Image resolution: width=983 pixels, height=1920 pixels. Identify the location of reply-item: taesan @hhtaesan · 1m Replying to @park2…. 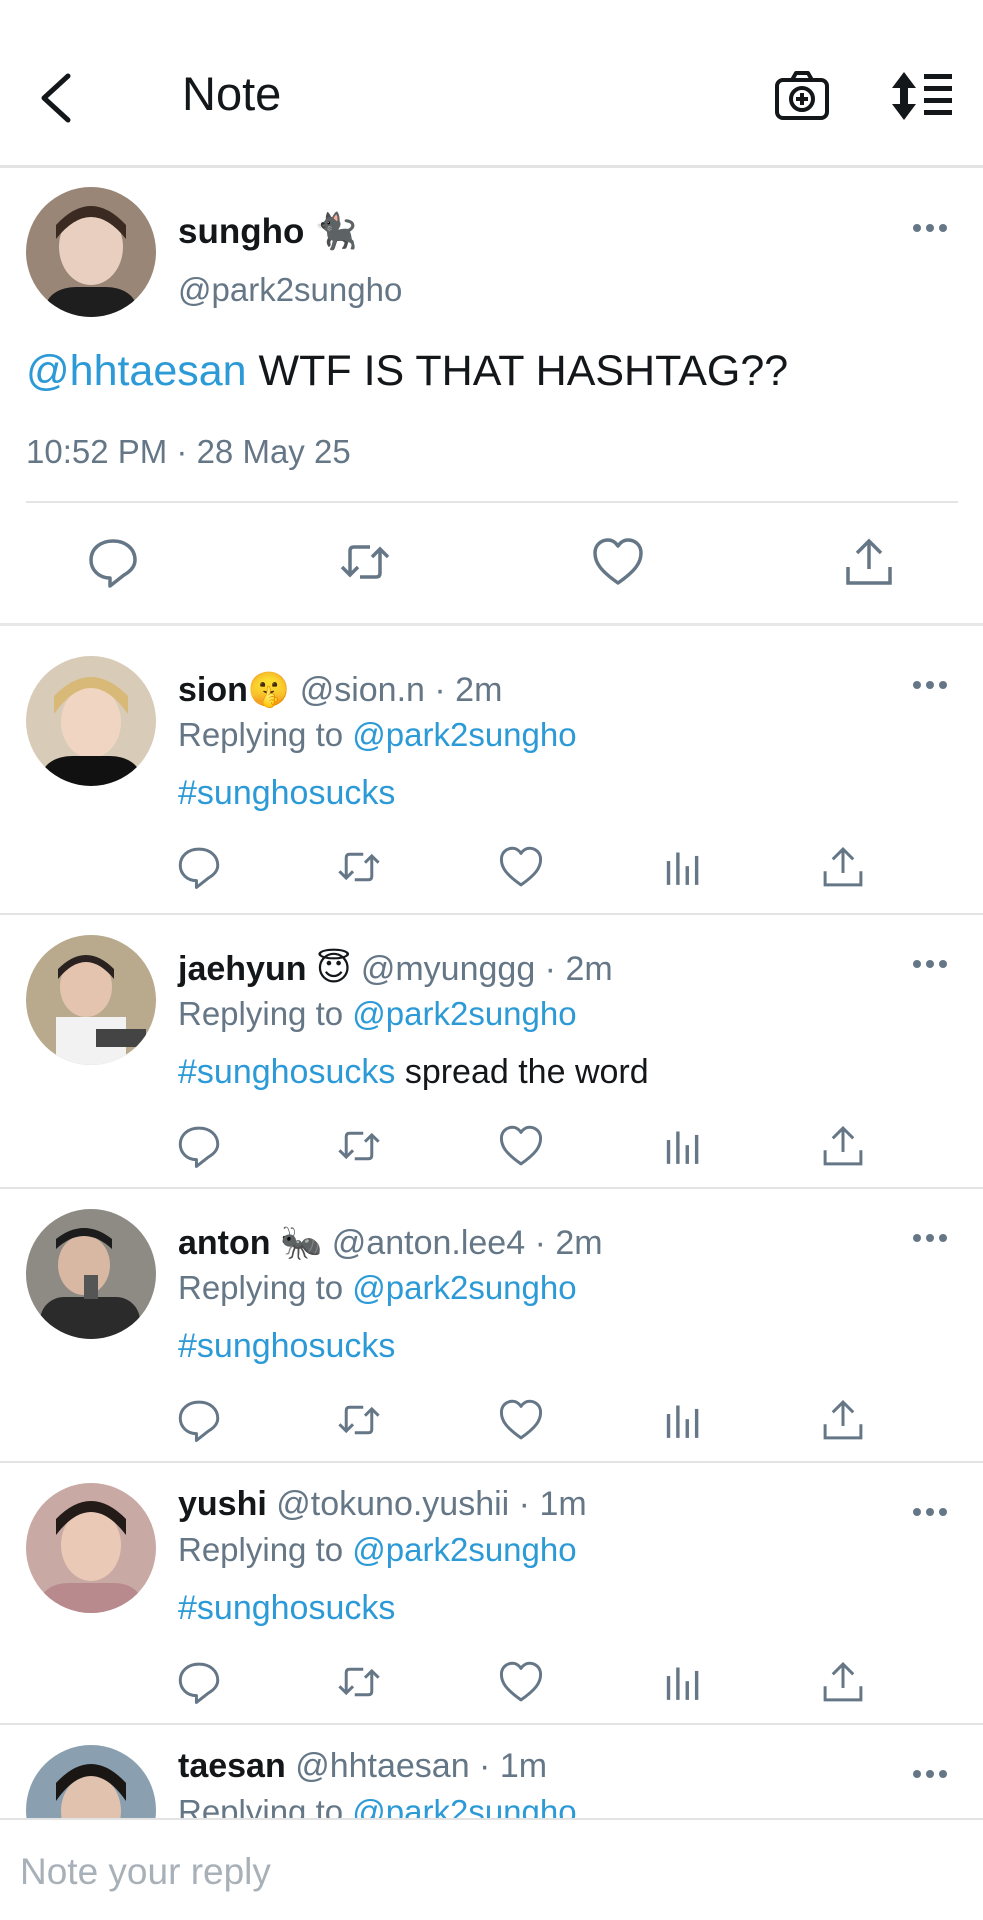
(491, 1771).